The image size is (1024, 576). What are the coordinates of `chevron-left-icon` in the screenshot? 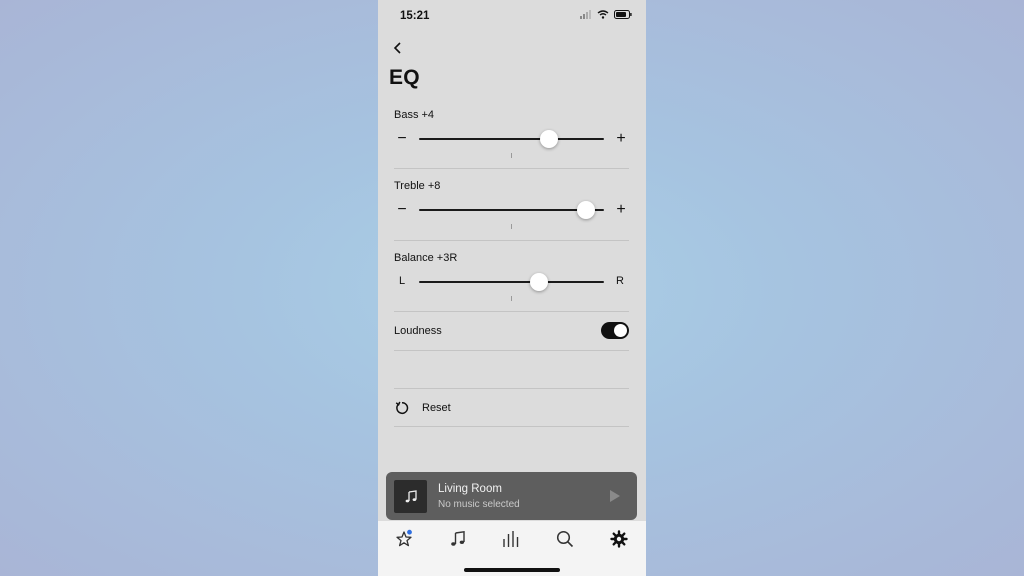 It's located at (397, 48).